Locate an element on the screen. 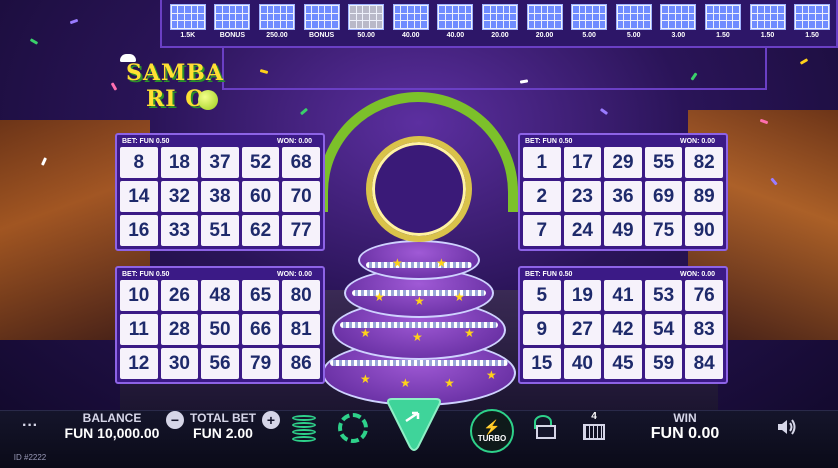 The width and height of the screenshot is (838, 468). card-number: 2 is located at coordinates (542, 196).